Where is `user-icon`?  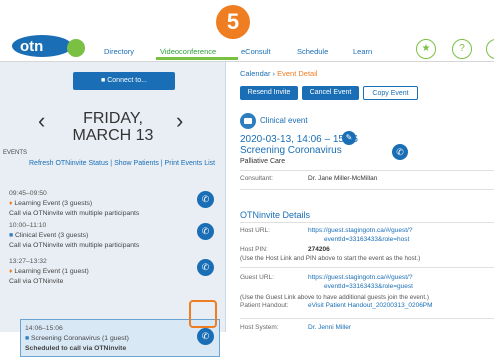
user-icon is located at coordinates (490, 49).